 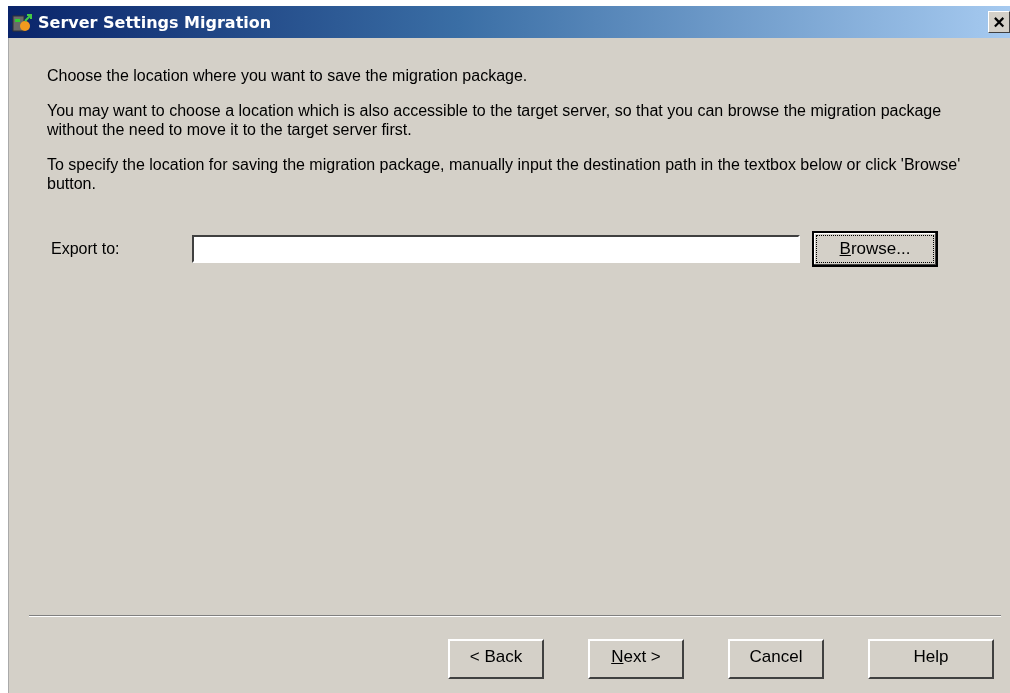 What do you see at coordinates (496, 249) in the screenshot?
I see `path-field` at bounding box center [496, 249].